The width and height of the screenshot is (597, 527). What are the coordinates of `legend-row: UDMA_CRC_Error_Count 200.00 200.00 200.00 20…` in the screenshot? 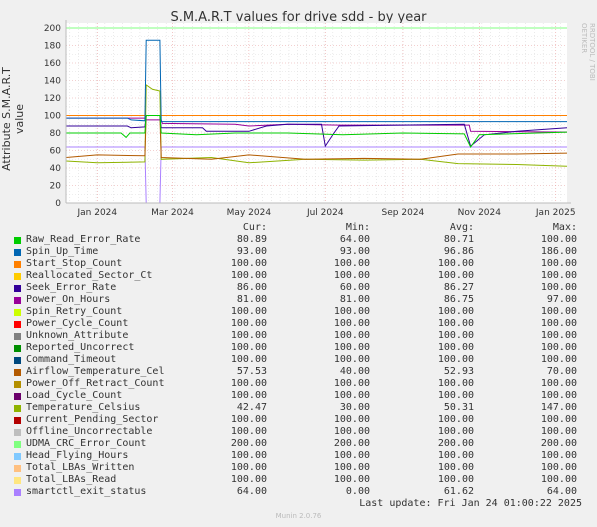 It's located at (298, 444).